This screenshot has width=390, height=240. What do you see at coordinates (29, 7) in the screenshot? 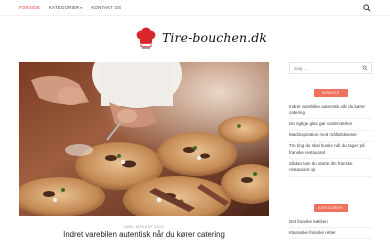
I see `nav-item-forside: Forside` at bounding box center [29, 7].